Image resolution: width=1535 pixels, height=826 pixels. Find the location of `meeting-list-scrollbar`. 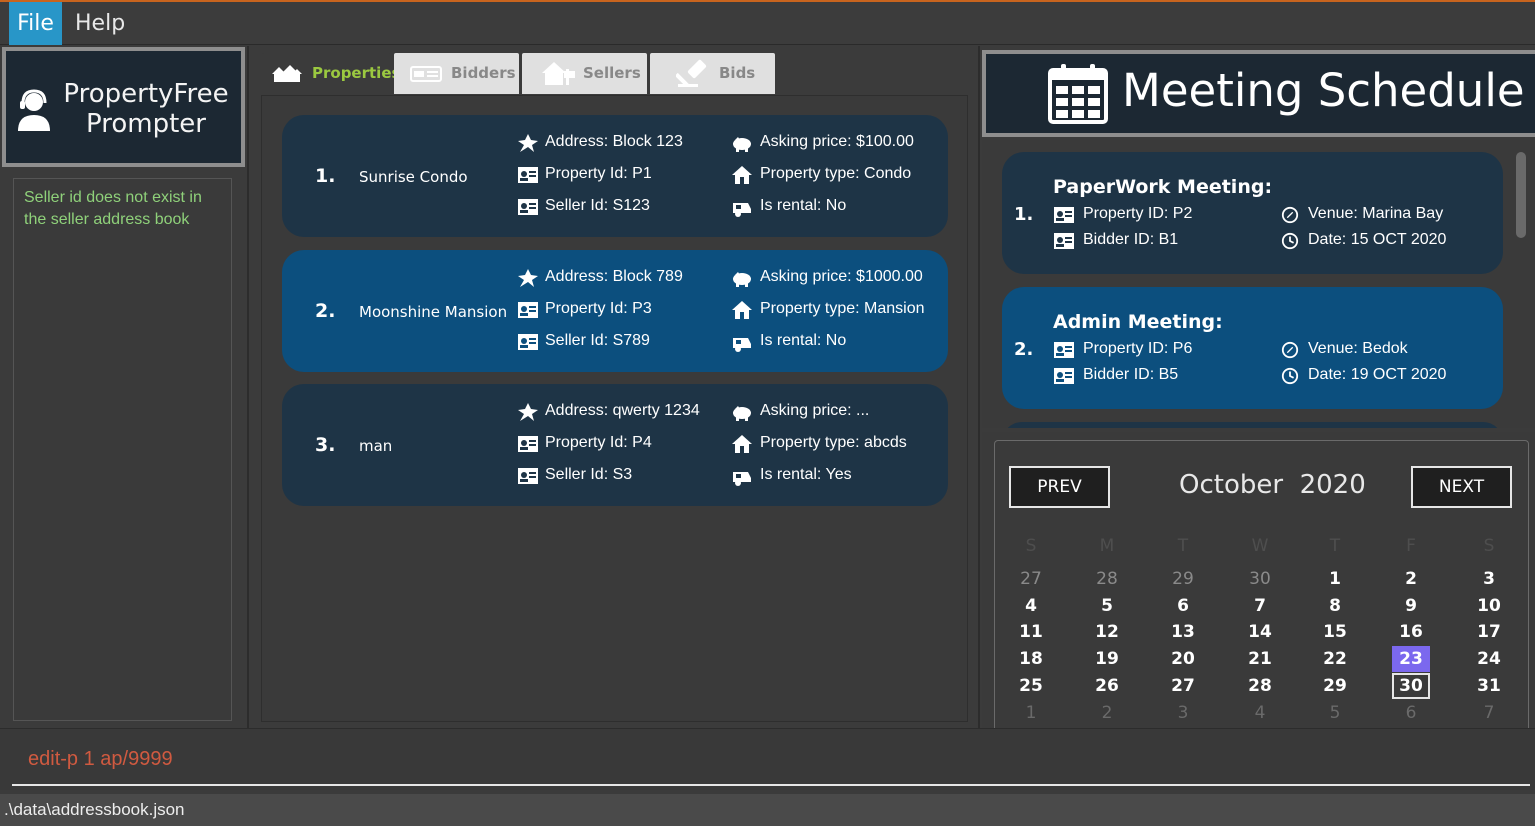

meeting-list-scrollbar is located at coordinates (1521, 195).